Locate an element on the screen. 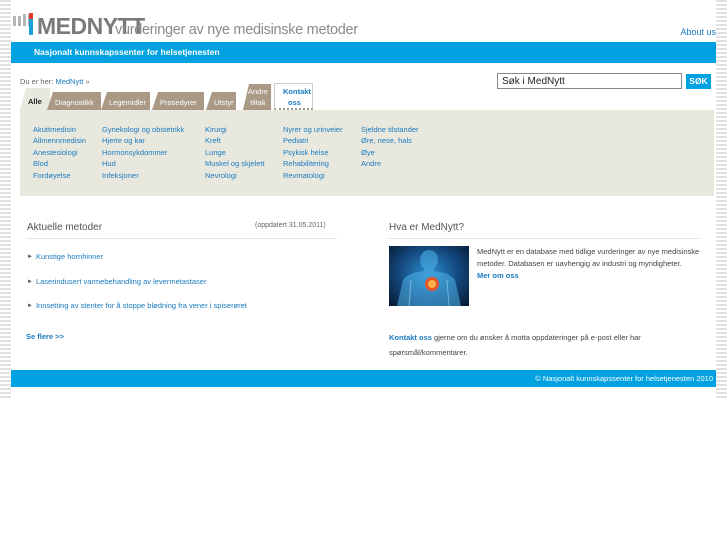 This screenshot has height=545, width=727. current-methods-title: Aktuelle metoder is located at coordinates (65, 227).